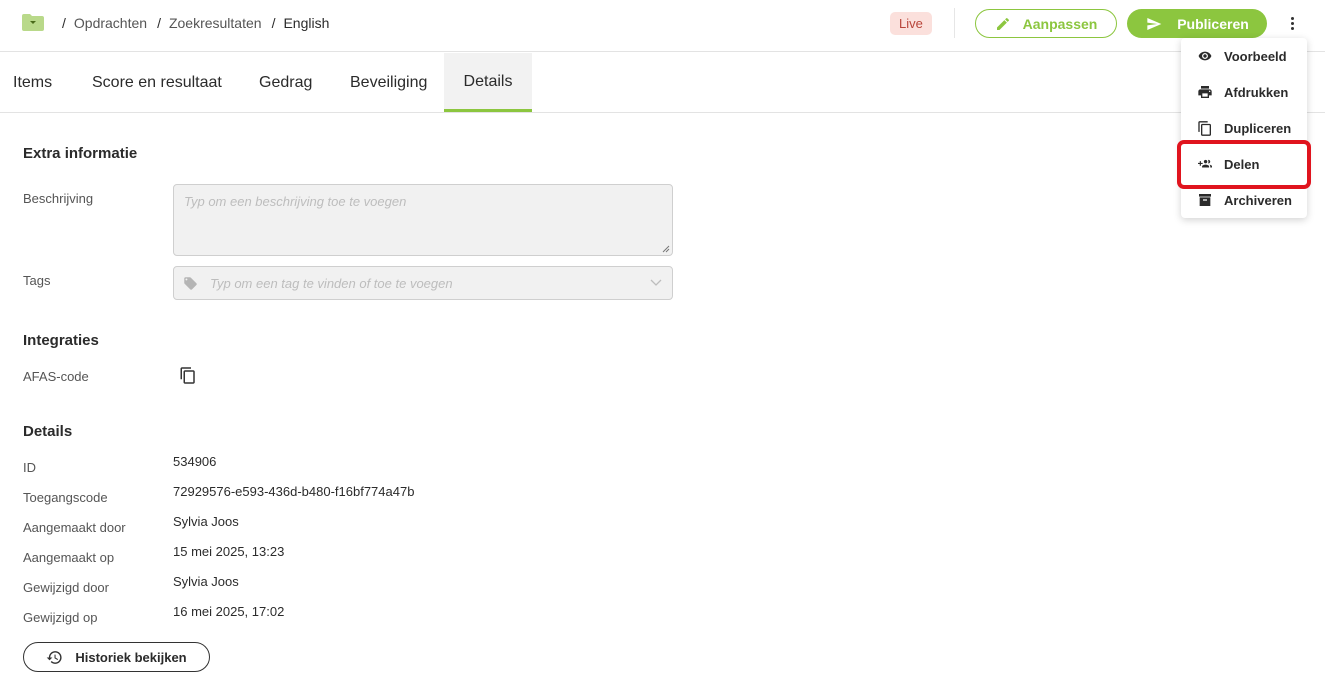 The image size is (1325, 682). I want to click on detail-value-gewijzigd-door: Sylvia Joos, so click(206, 581).